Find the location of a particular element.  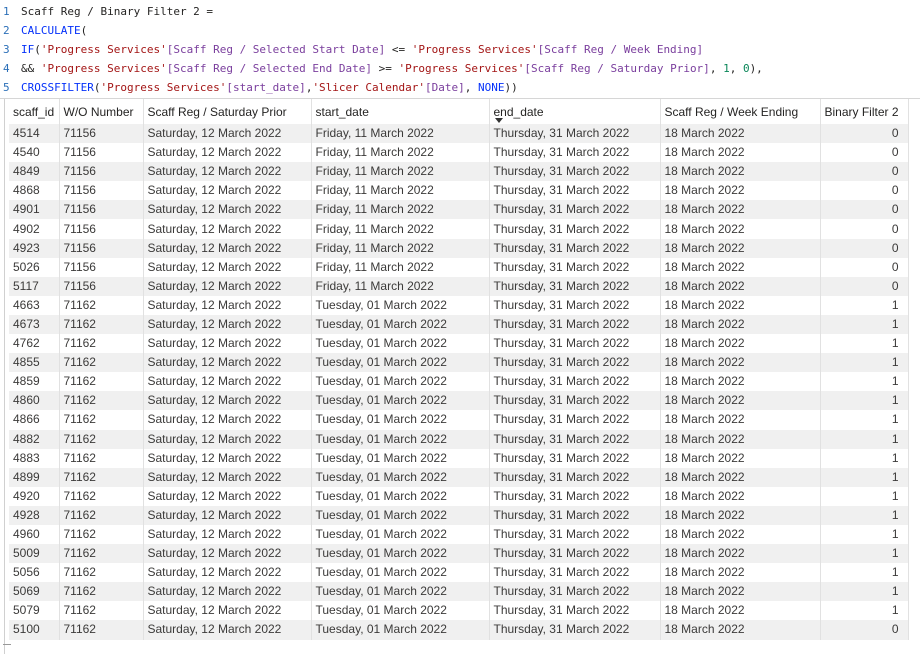

code-token: ( is located at coordinates (84, 30).